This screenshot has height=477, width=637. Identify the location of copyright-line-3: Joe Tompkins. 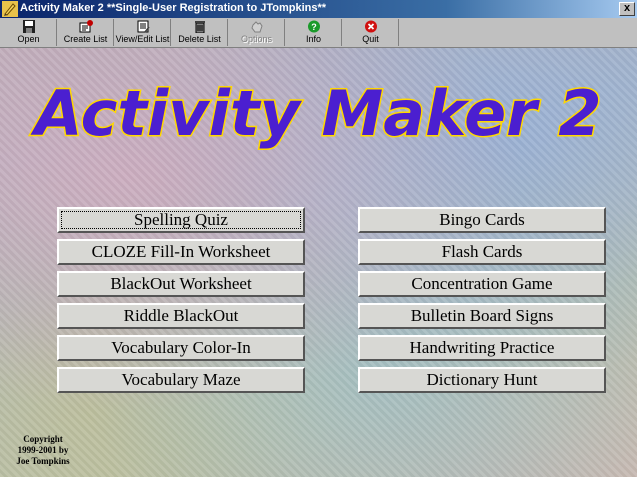
(43, 461).